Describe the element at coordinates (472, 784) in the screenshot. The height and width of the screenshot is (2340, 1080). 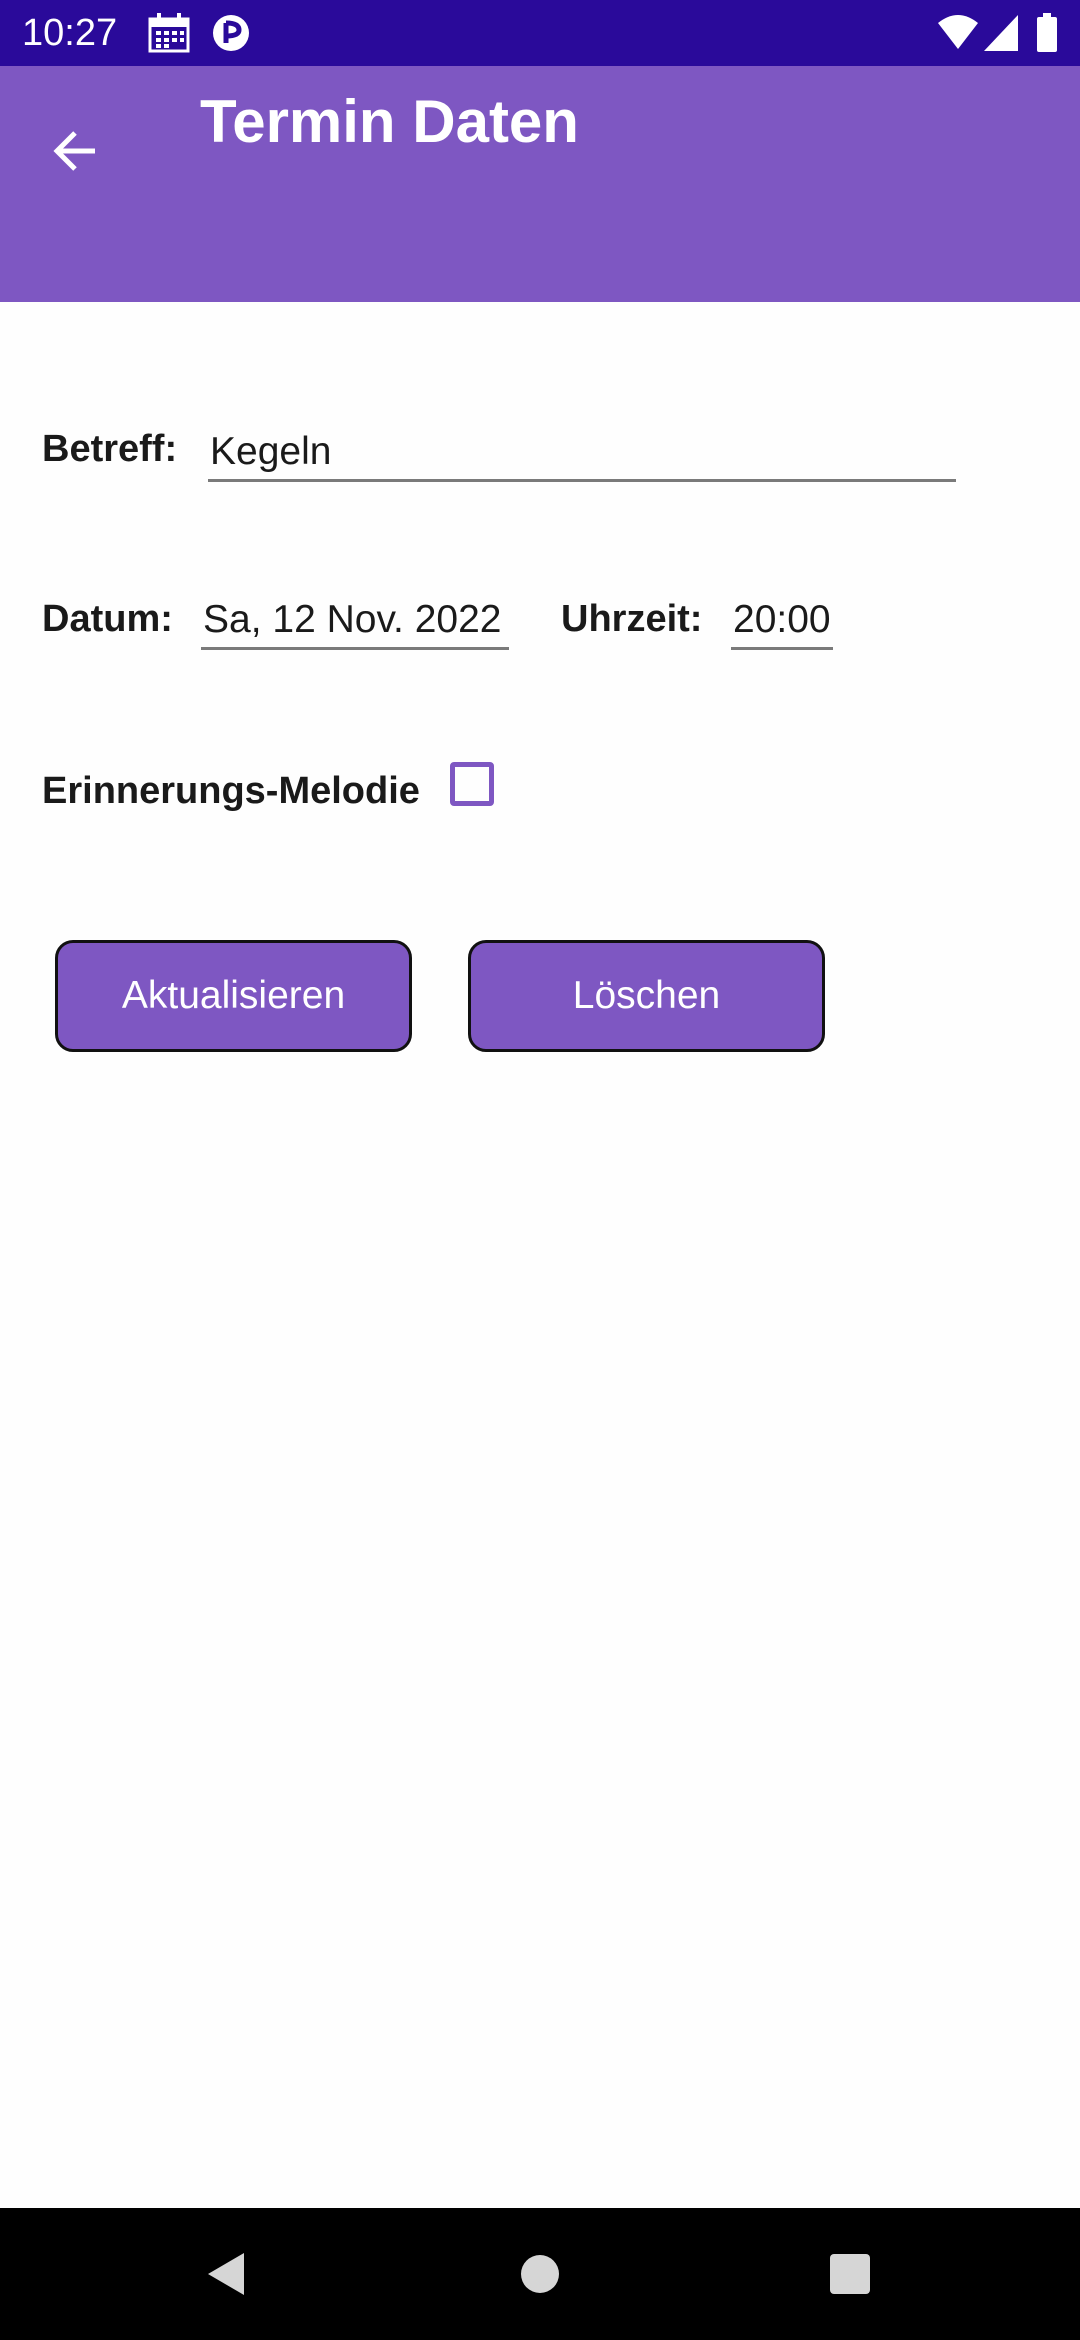
I see `reminder-checkbox` at that location.